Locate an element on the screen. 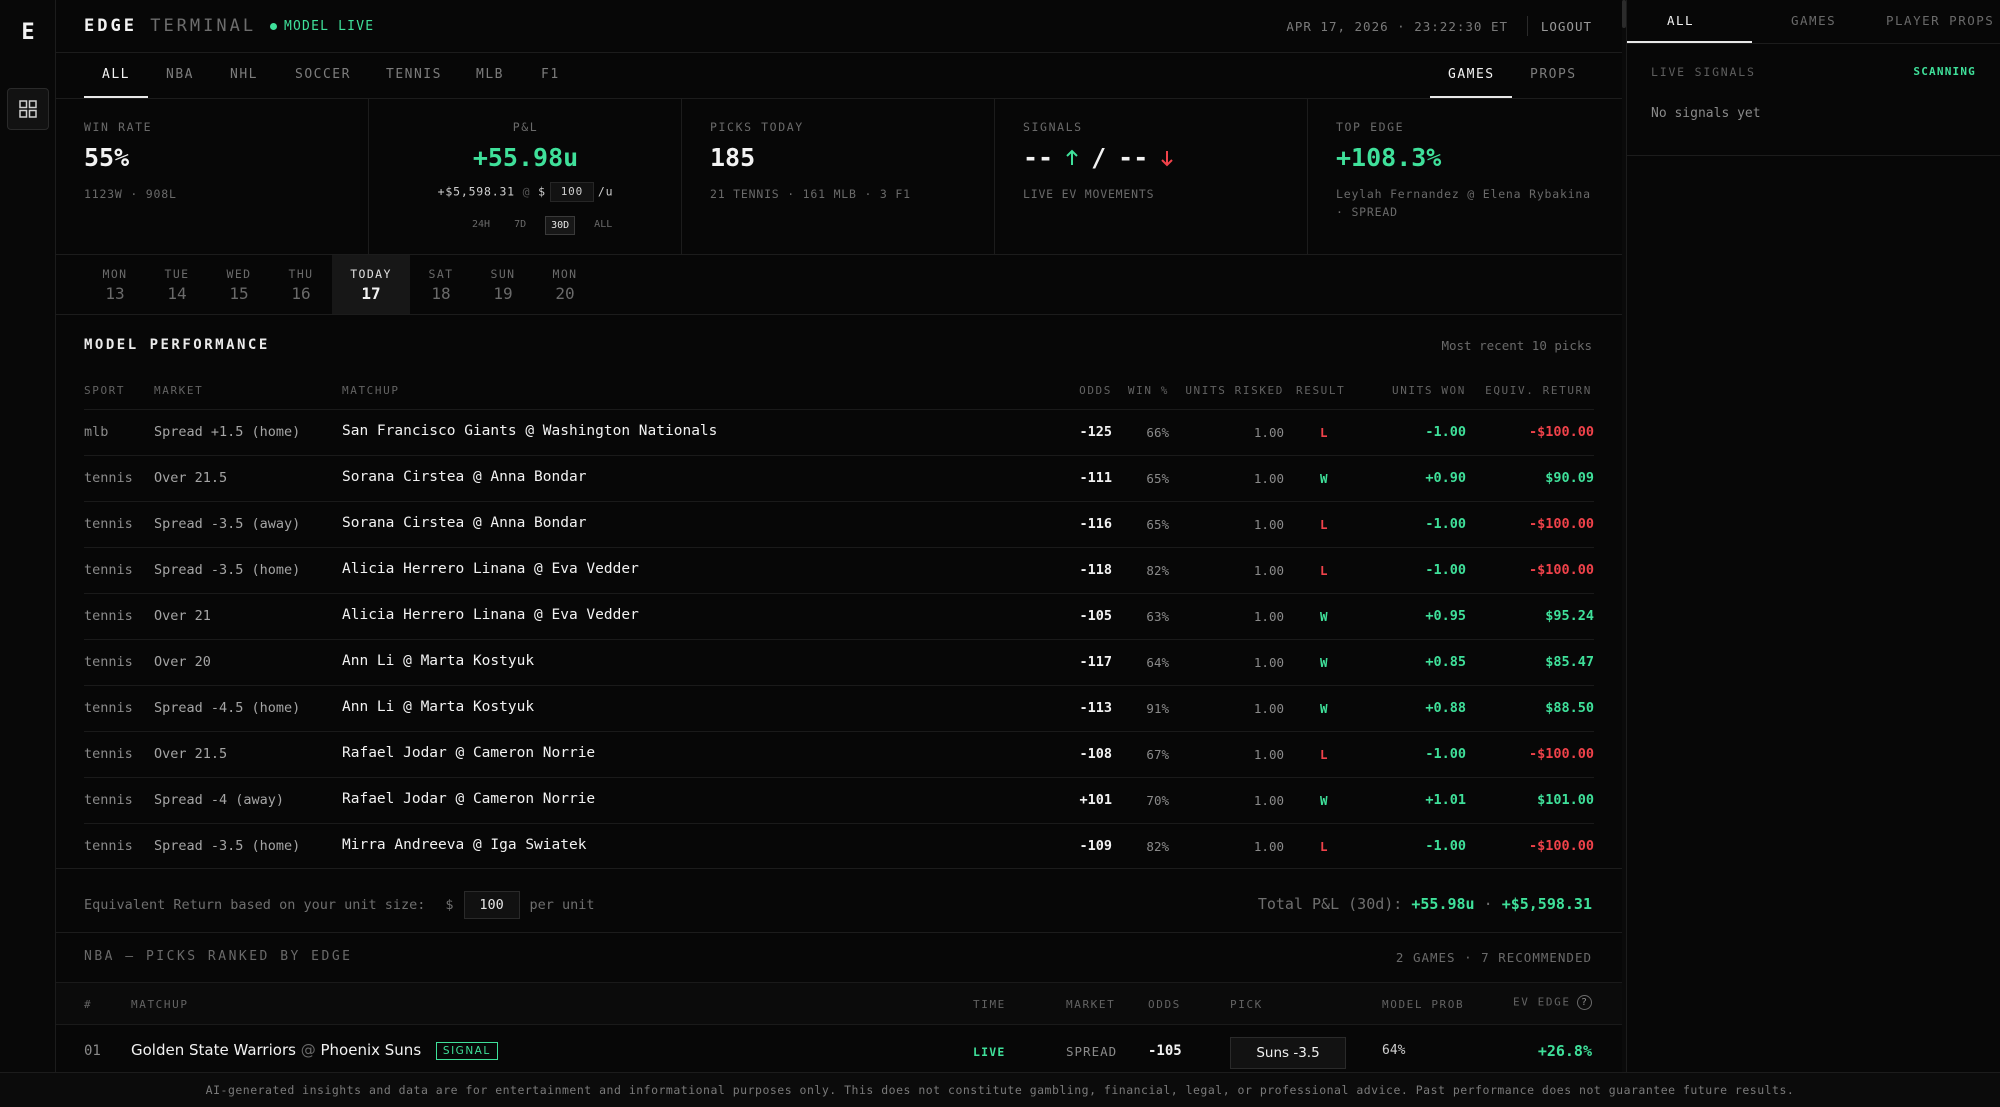 Image resolution: width=2000 pixels, height=1107 pixels. pick-ev-edge: +26.8% is located at coordinates (1564, 1051).